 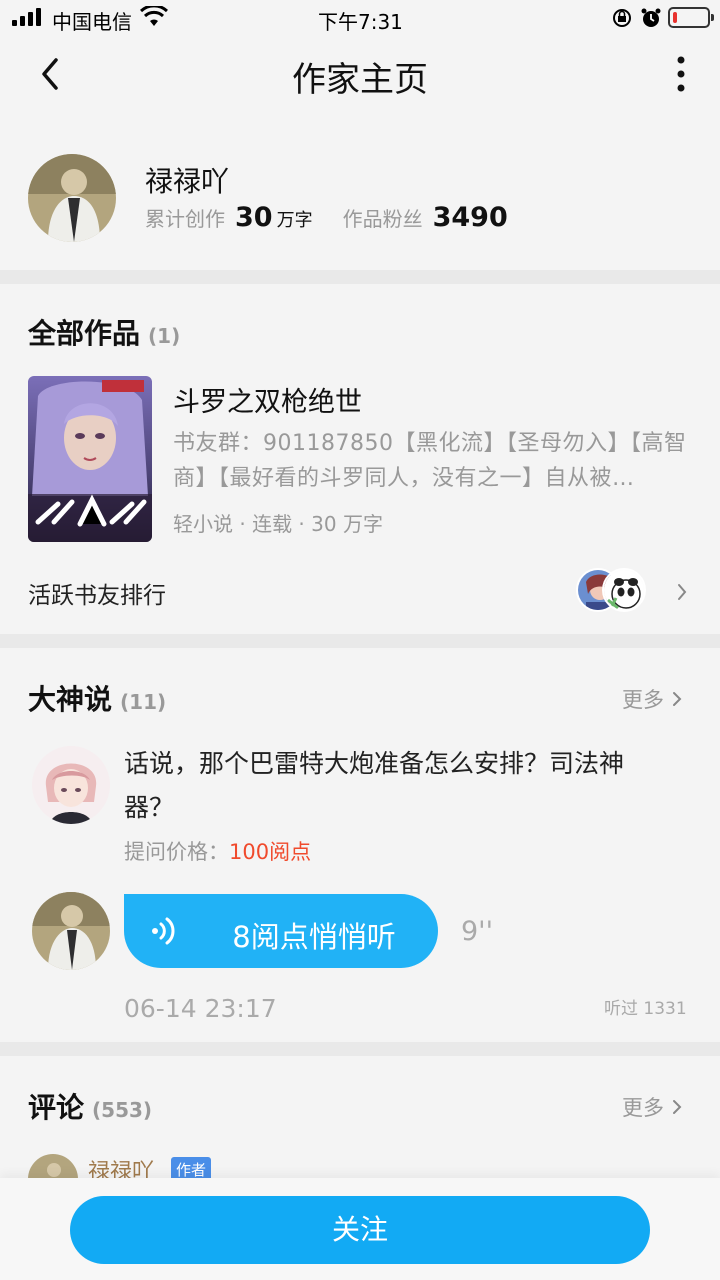 I want to click on status-time: 下午7:31, so click(x=360, y=22).